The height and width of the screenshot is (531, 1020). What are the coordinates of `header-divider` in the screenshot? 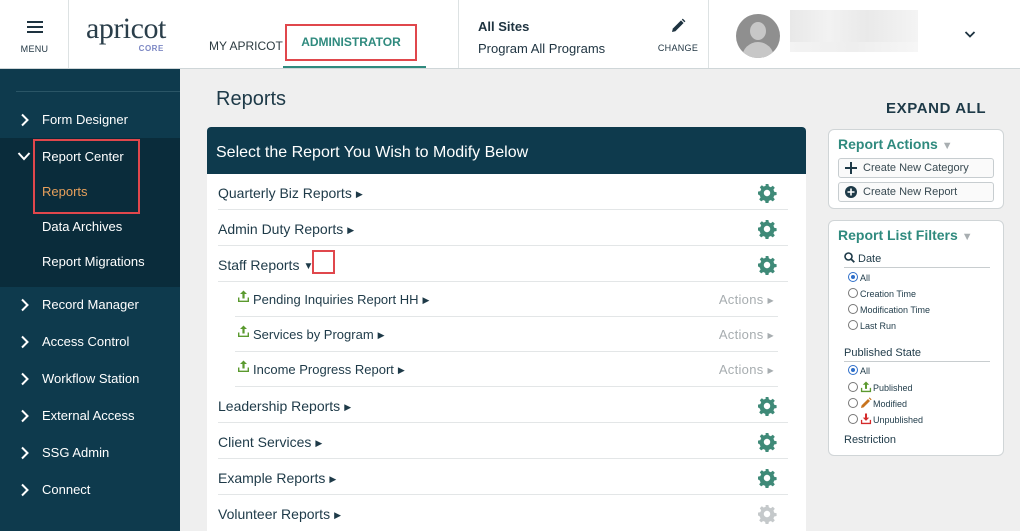 It's located at (458, 34).